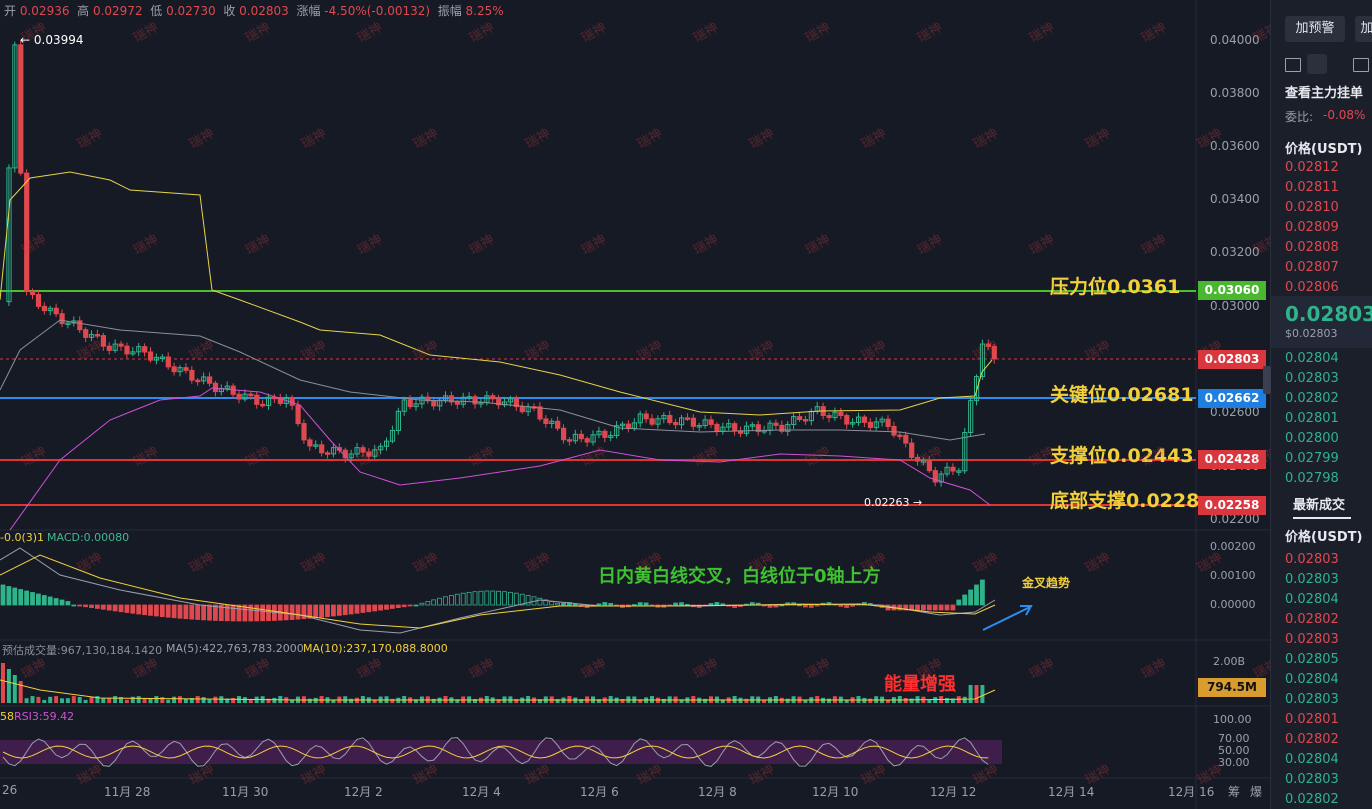  Describe the element at coordinates (88, 537) in the screenshot. I see `macd-value: MACD:0.00080` at that location.